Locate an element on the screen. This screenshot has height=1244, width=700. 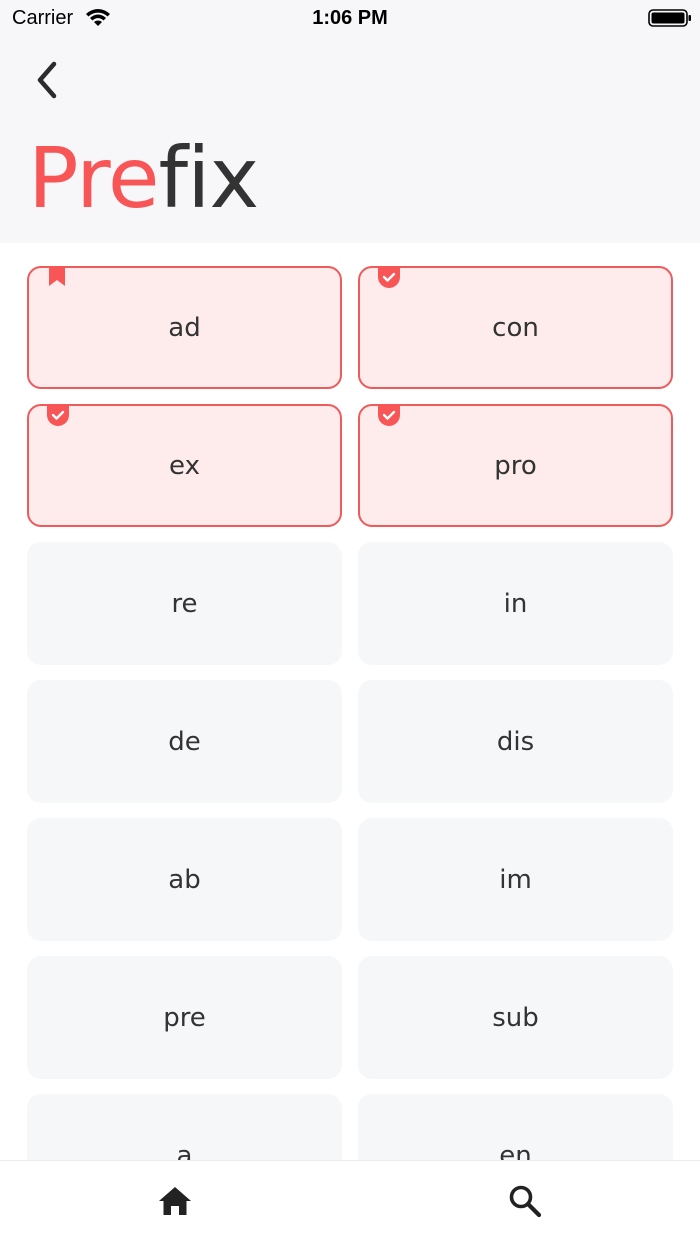
back-button is located at coordinates (48, 80).